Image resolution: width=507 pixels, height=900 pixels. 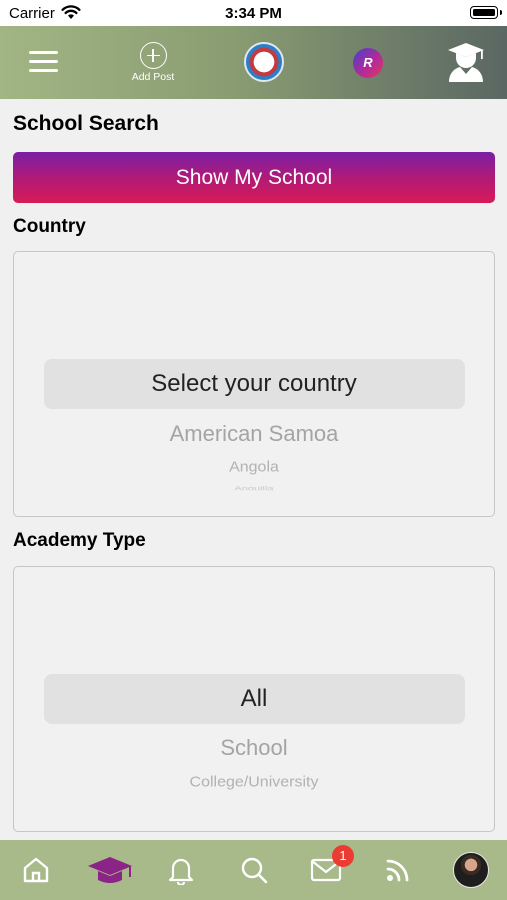 What do you see at coordinates (254, 177) in the screenshot?
I see `show-my-school-button: Show My School` at bounding box center [254, 177].